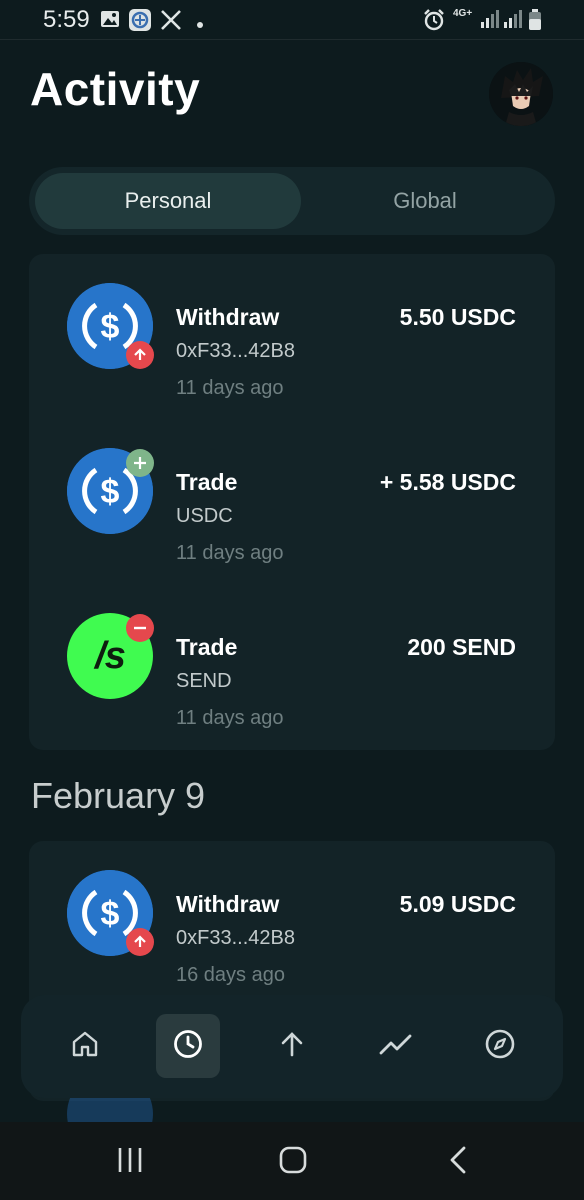 The image size is (584, 1200). What do you see at coordinates (200, 22) in the screenshot?
I see `dot-icon` at bounding box center [200, 22].